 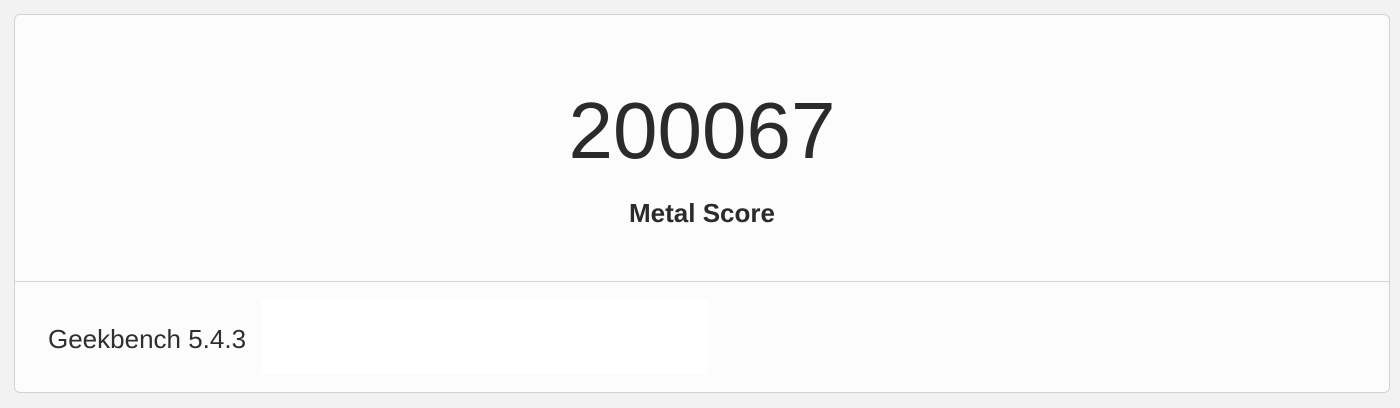 What do you see at coordinates (702, 130) in the screenshot?
I see `metal-score-value: 200067` at bounding box center [702, 130].